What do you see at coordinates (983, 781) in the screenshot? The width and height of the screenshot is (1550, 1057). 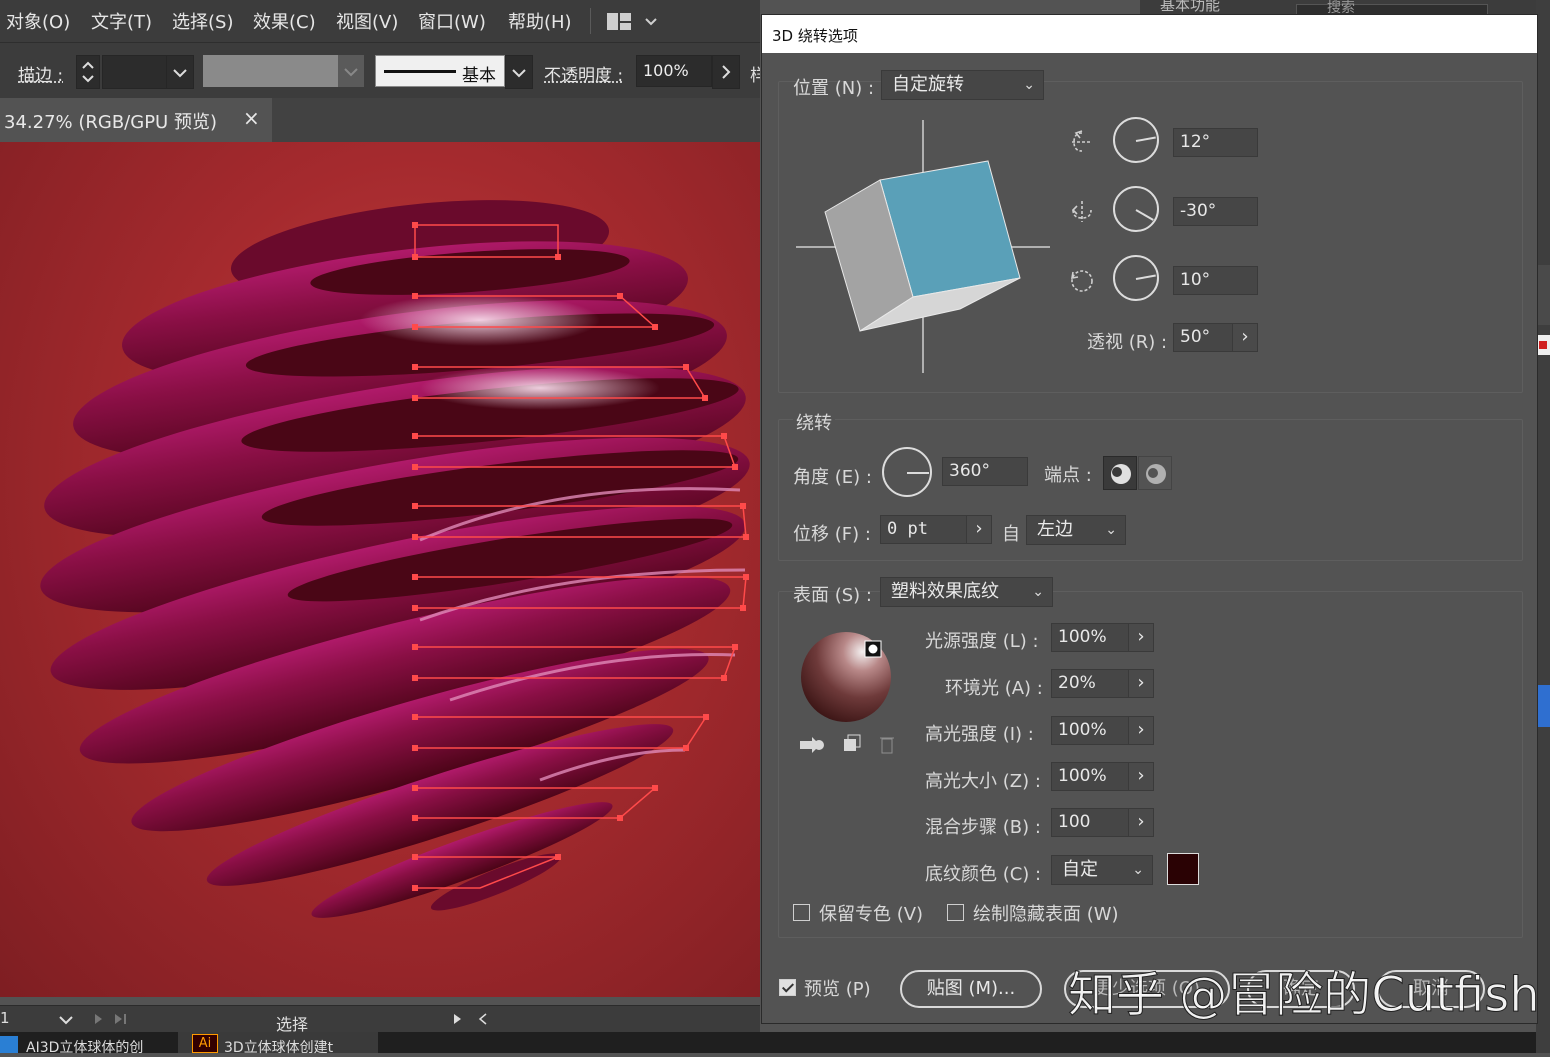 I see `highlight-size-label: 高光大小 (Z) :` at bounding box center [983, 781].